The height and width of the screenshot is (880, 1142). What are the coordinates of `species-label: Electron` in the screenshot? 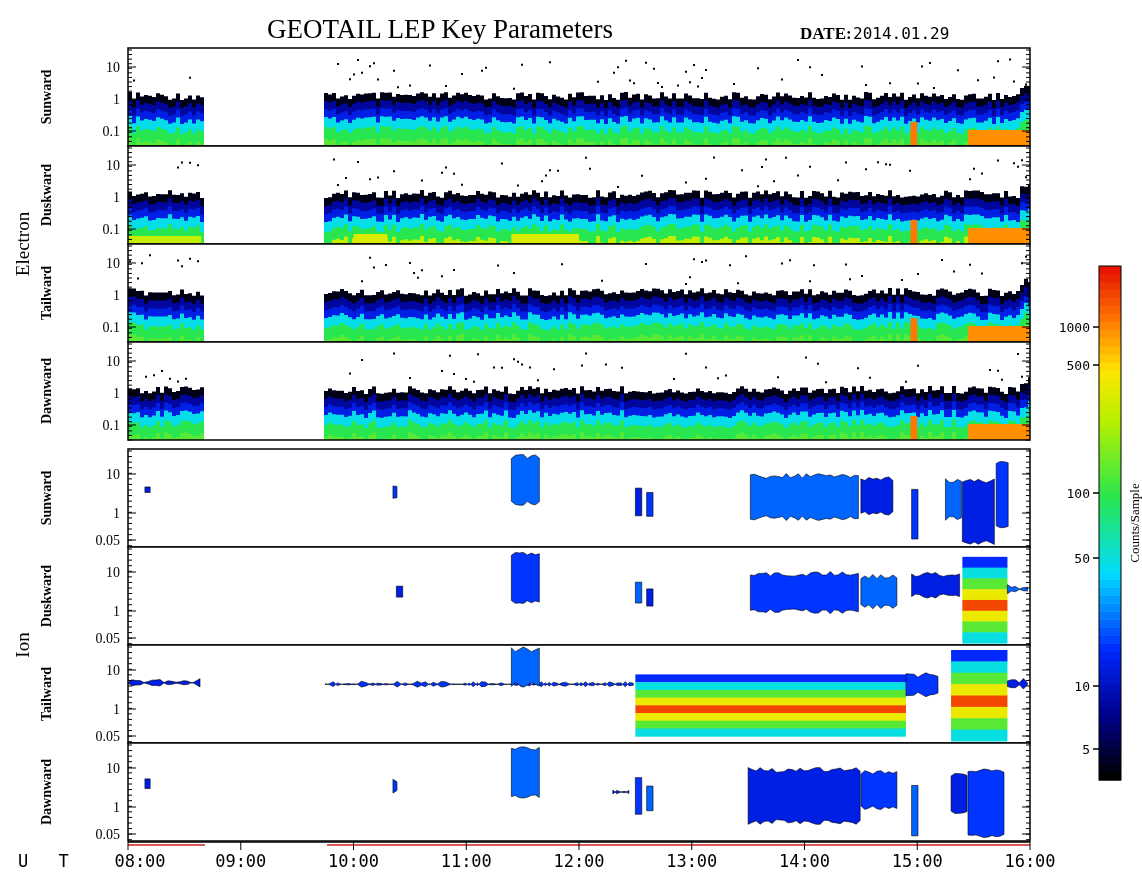 It's located at (22, 244).